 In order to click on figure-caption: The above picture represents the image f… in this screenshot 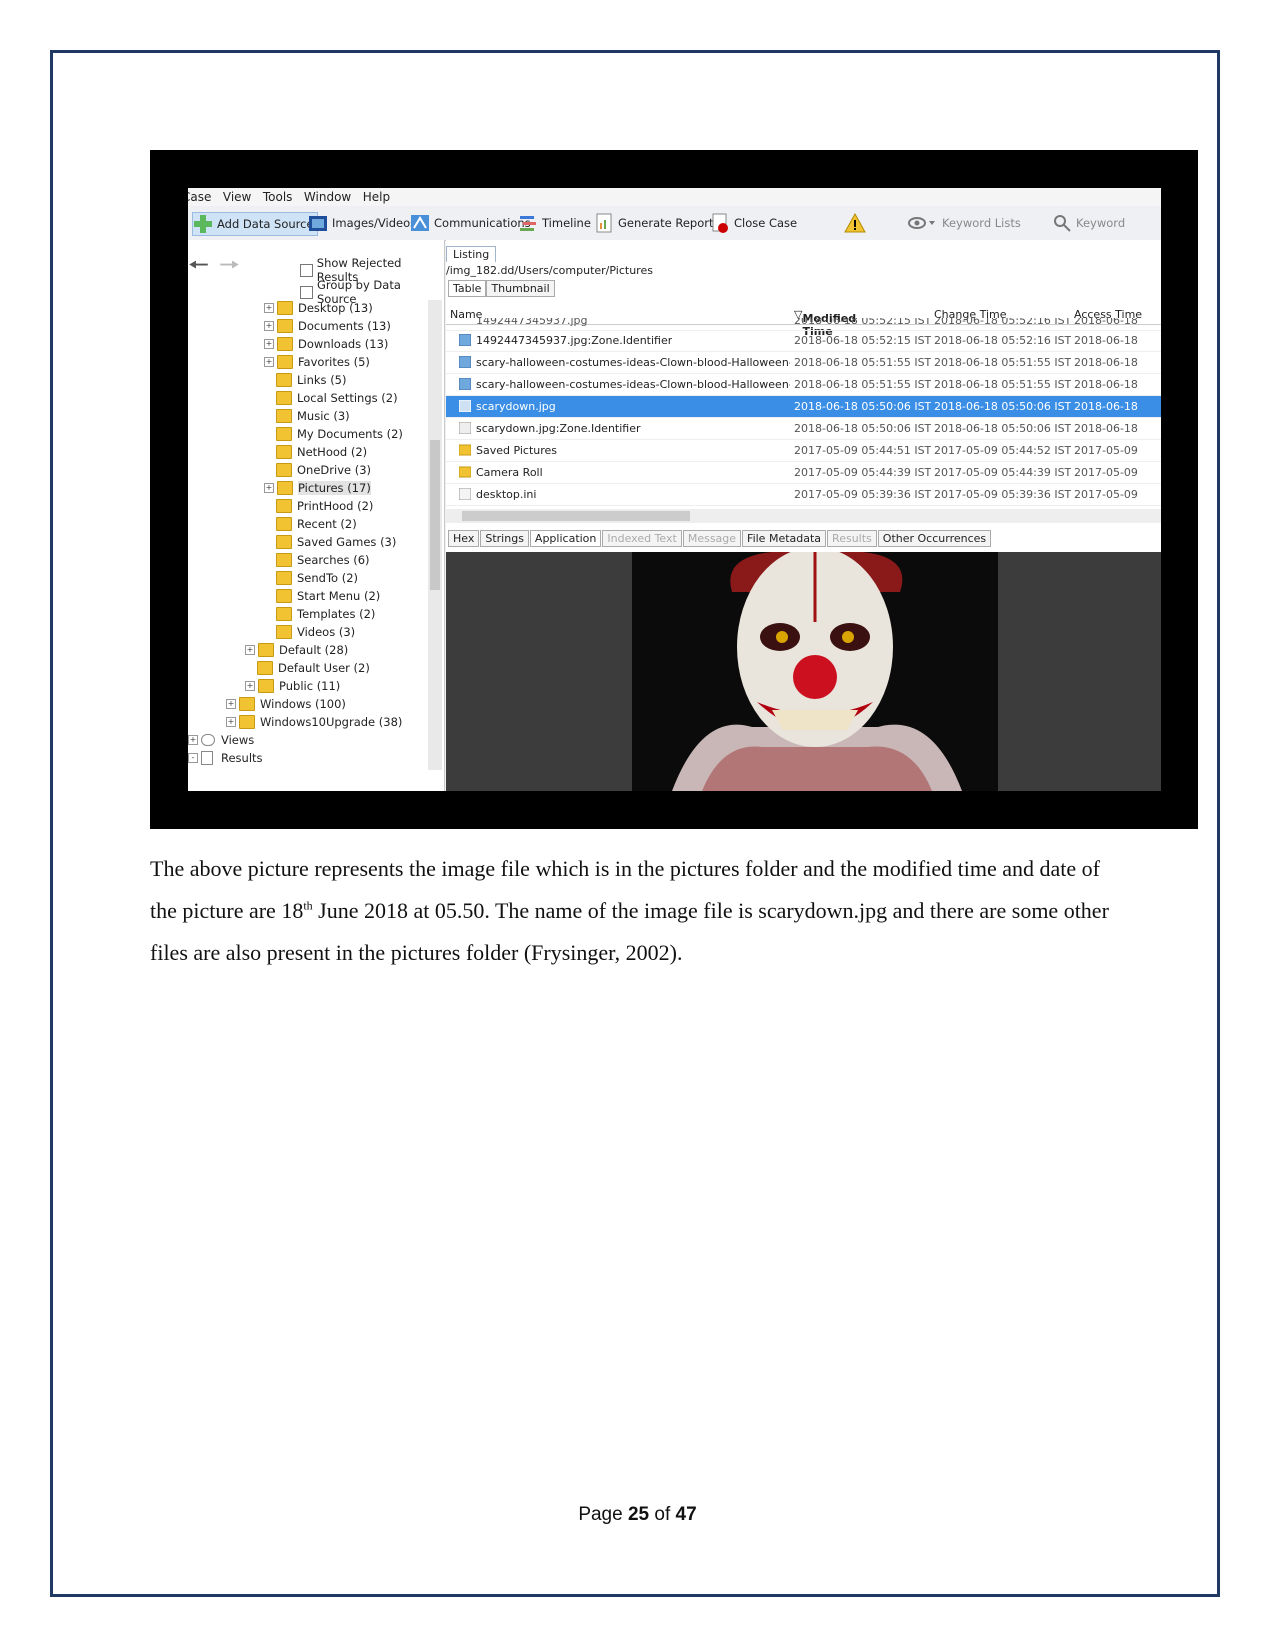, I will do `click(629, 910)`.